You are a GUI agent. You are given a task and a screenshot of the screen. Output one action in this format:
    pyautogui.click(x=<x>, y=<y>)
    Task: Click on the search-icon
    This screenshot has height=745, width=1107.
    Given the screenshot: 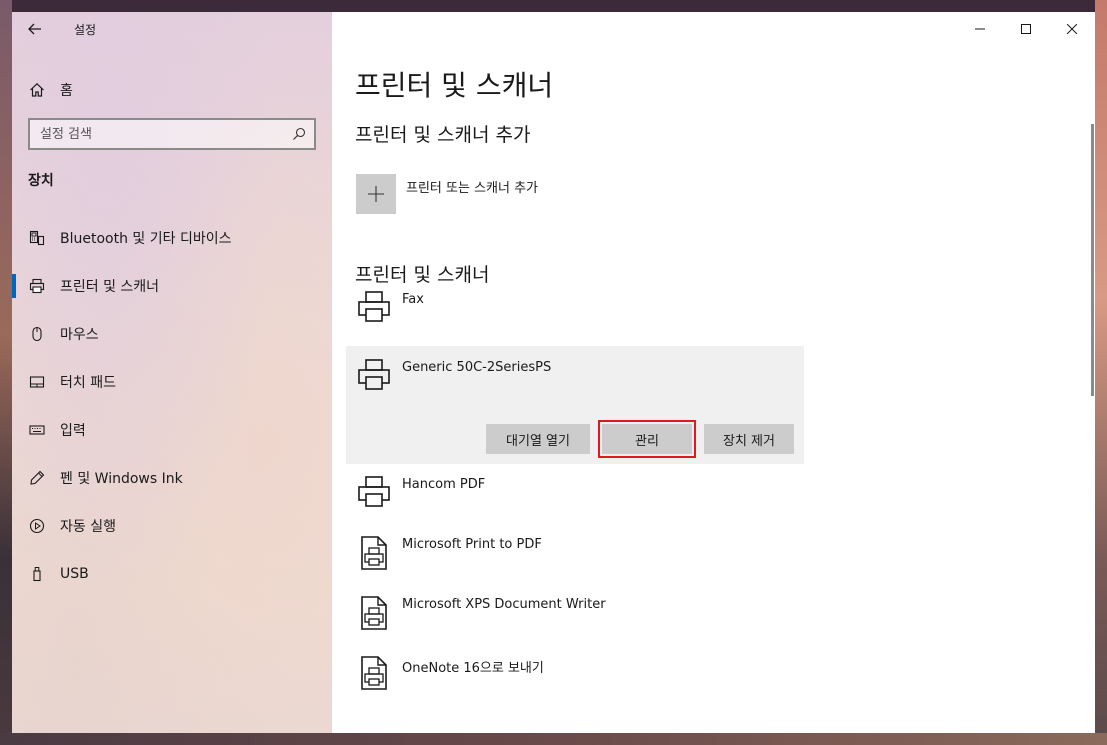 What is the action you would take?
    pyautogui.click(x=299, y=133)
    